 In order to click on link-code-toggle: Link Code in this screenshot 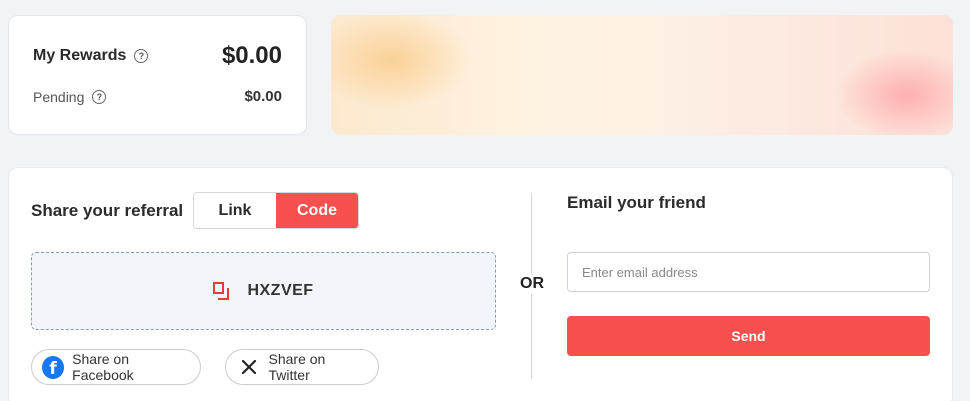, I will do `click(276, 210)`.